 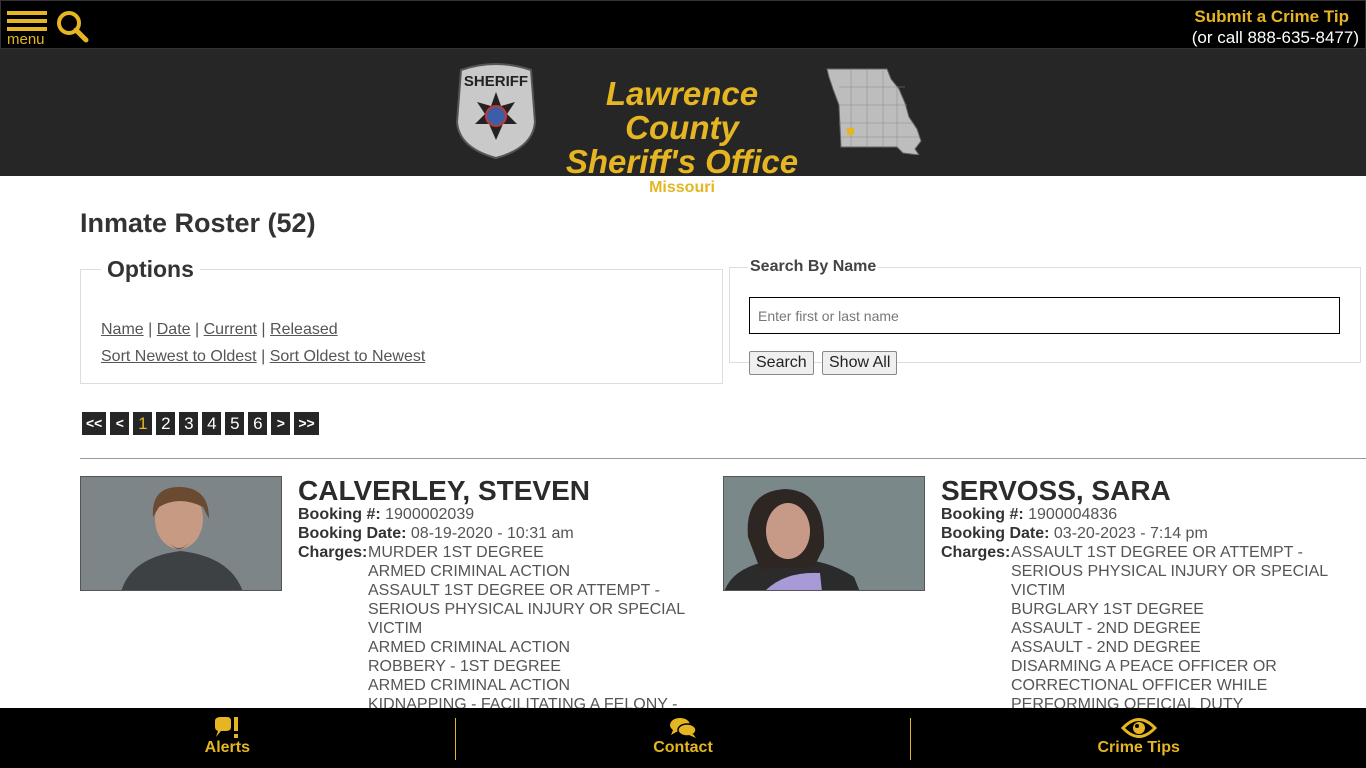 I want to click on page-6-button: 6, so click(x=258, y=423).